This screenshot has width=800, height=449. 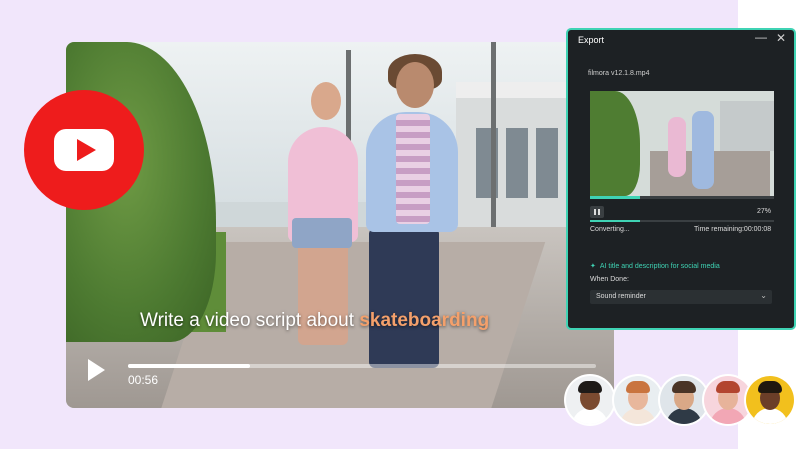 What do you see at coordinates (322, 233) in the screenshot?
I see `skater-girl-shorts` at bounding box center [322, 233].